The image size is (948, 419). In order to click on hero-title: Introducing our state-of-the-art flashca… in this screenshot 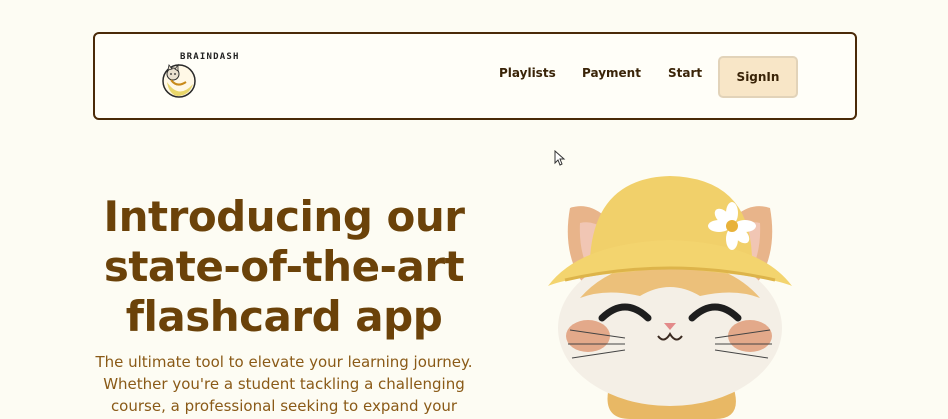, I will do `click(284, 266)`.